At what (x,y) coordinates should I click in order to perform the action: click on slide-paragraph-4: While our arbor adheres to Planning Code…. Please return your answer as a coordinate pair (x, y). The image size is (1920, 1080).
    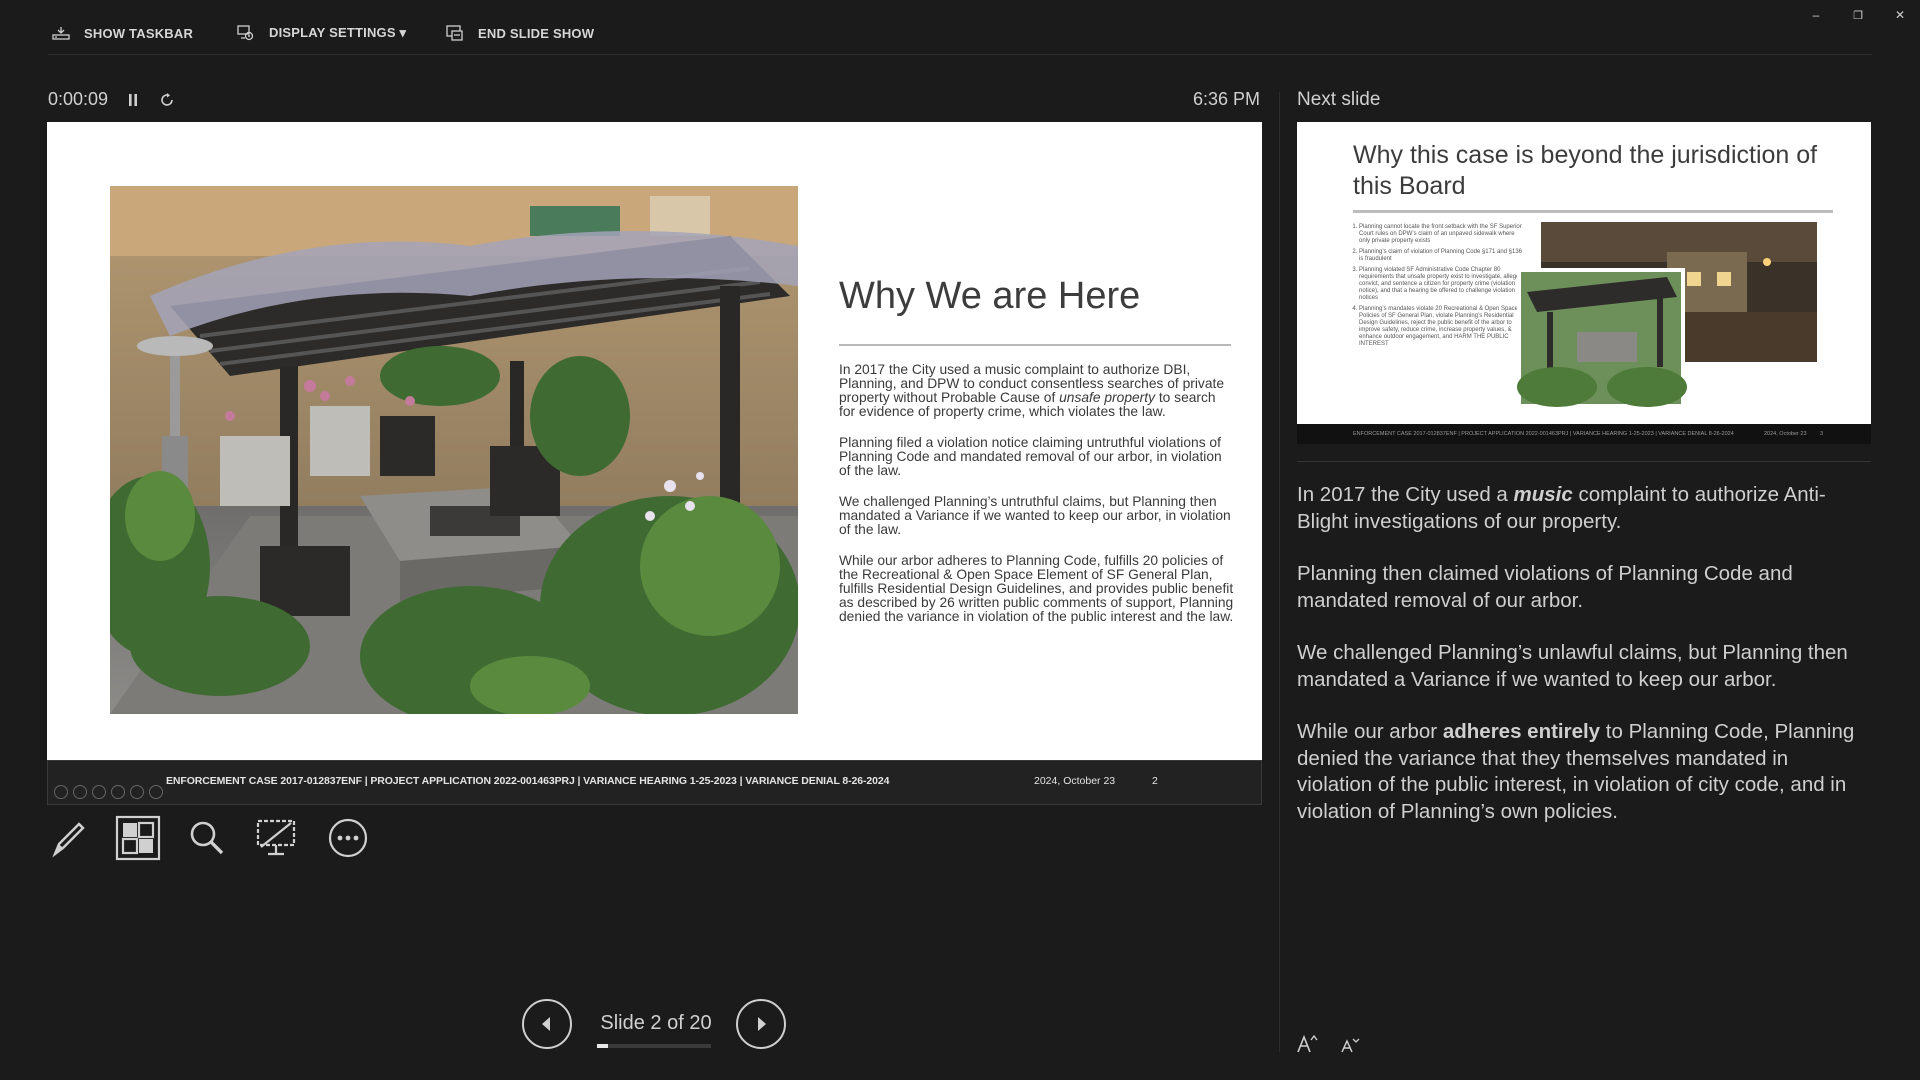
    Looking at the image, I should click on (1036, 588).